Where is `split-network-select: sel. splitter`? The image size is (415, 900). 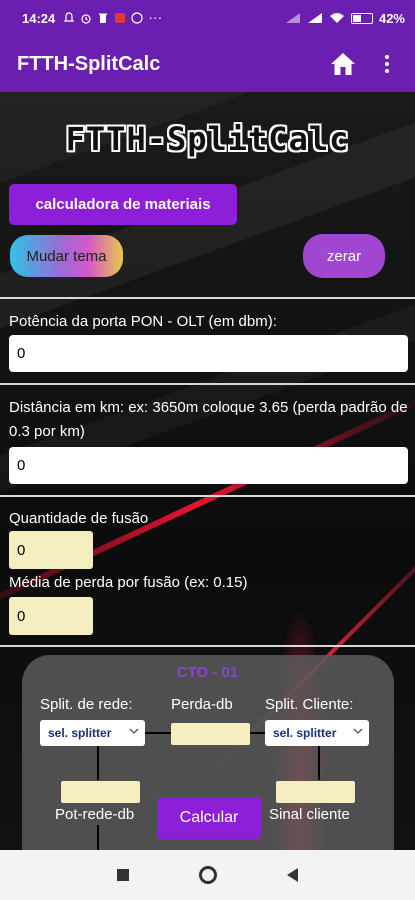 split-network-select: sel. splitter is located at coordinates (92, 733).